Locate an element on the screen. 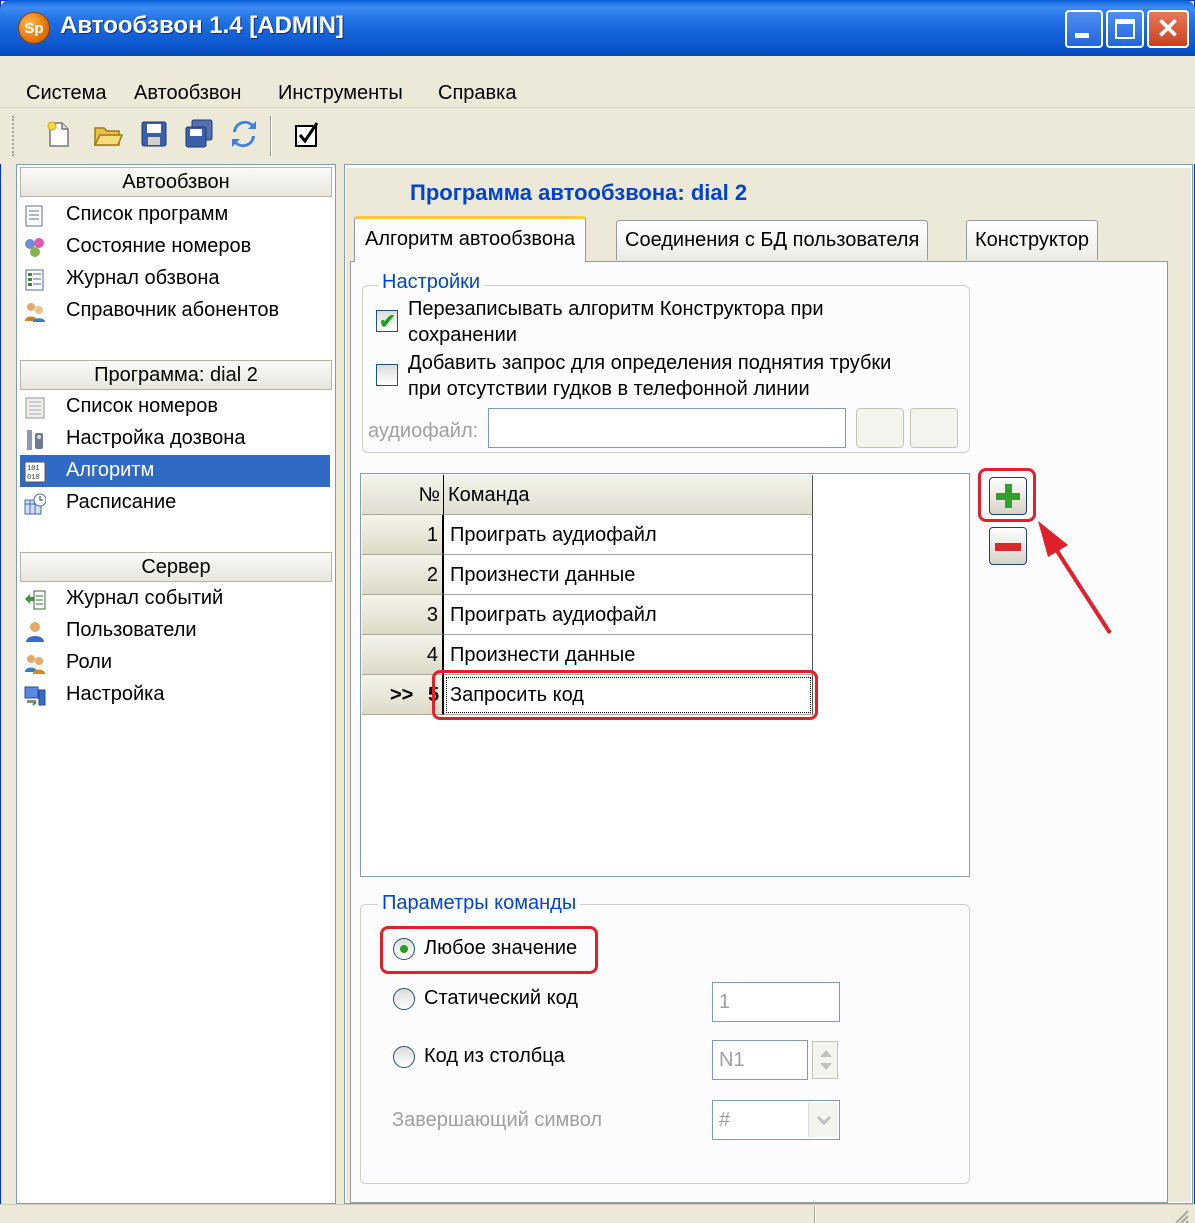 The height and width of the screenshot is (1223, 1195). spin-up-icon is located at coordinates (826, 1053).